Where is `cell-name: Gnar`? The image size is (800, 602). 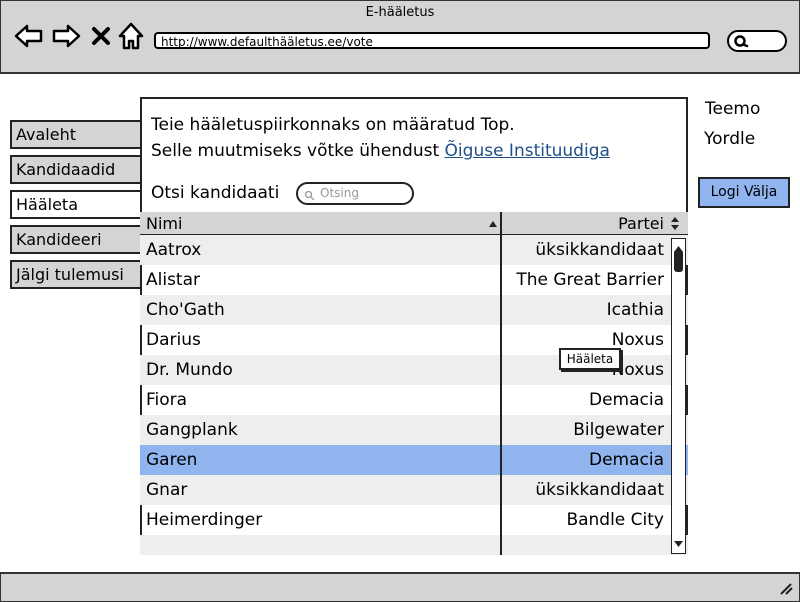
cell-name: Gnar is located at coordinates (167, 490).